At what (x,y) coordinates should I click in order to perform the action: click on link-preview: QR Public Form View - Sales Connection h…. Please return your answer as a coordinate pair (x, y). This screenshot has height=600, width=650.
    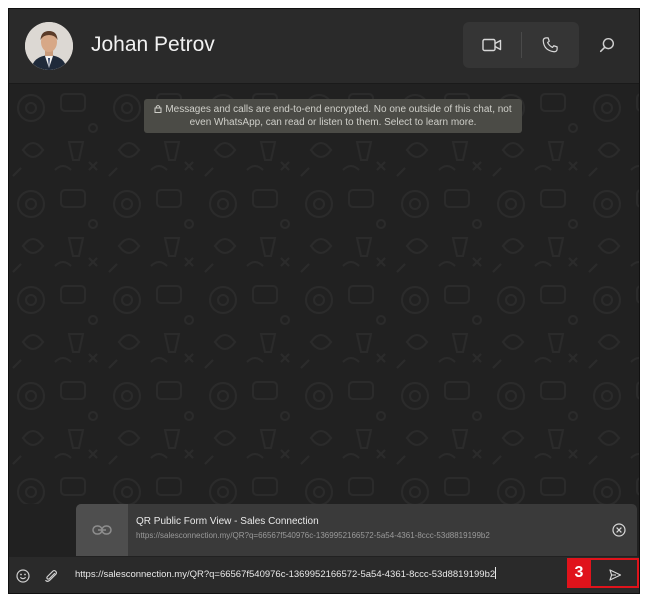
    Looking at the image, I should click on (356, 530).